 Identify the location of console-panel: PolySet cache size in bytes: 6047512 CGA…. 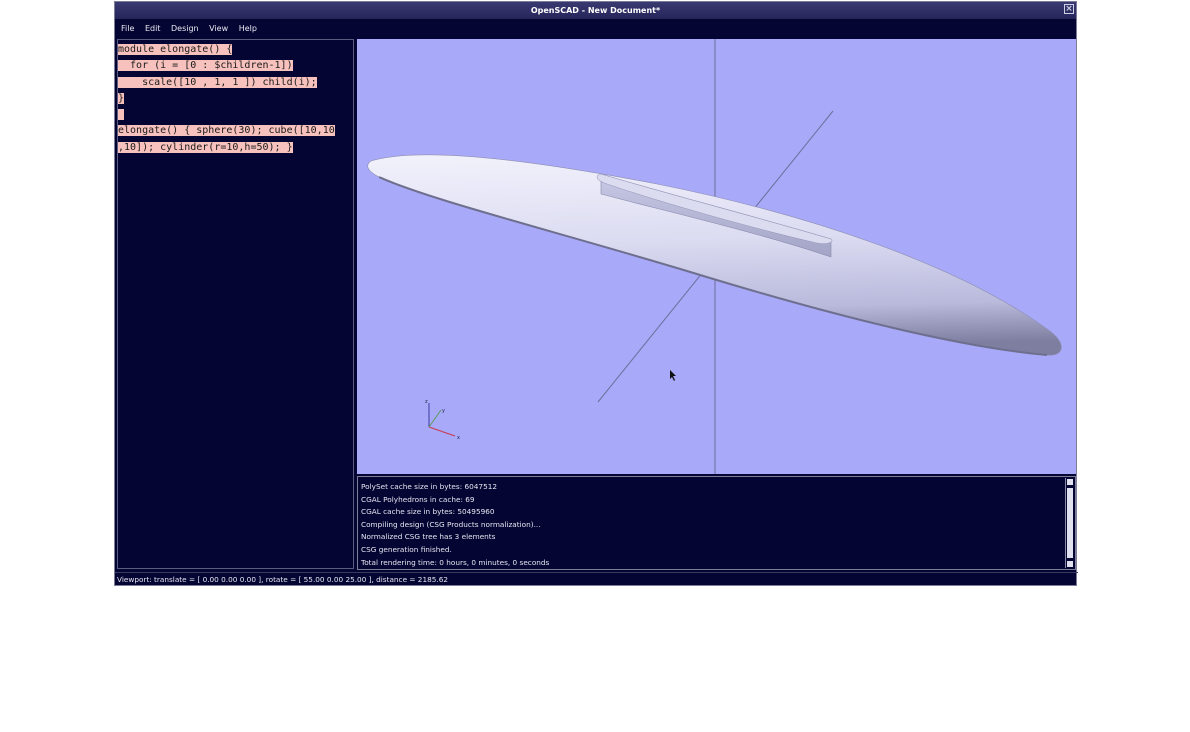
(716, 523).